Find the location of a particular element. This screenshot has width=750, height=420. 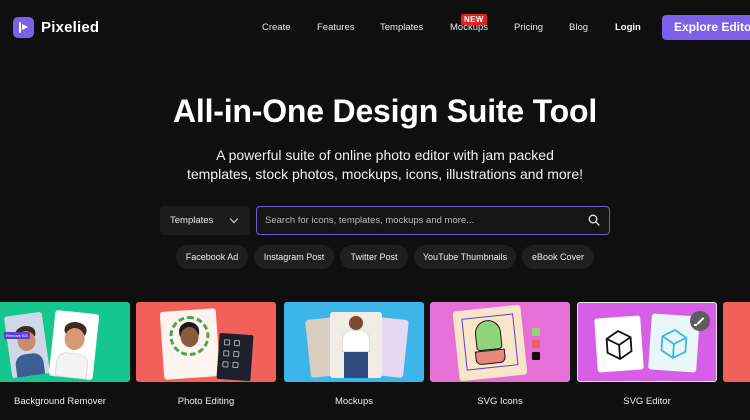

logo-text: Pixelied is located at coordinates (70, 27).